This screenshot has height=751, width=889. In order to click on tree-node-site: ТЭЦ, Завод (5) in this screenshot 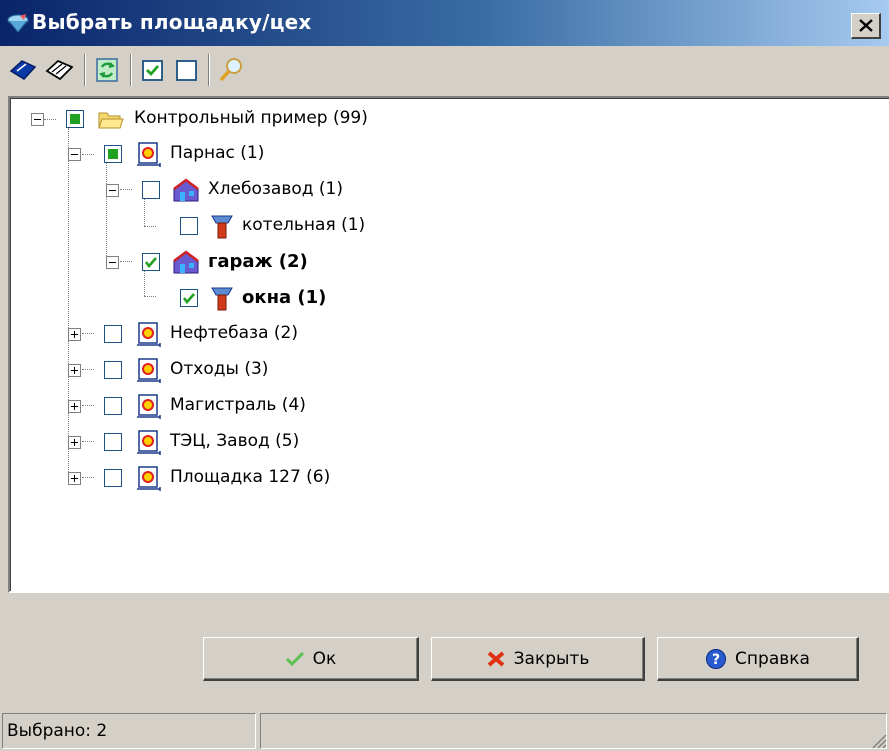, I will do `click(440, 442)`.